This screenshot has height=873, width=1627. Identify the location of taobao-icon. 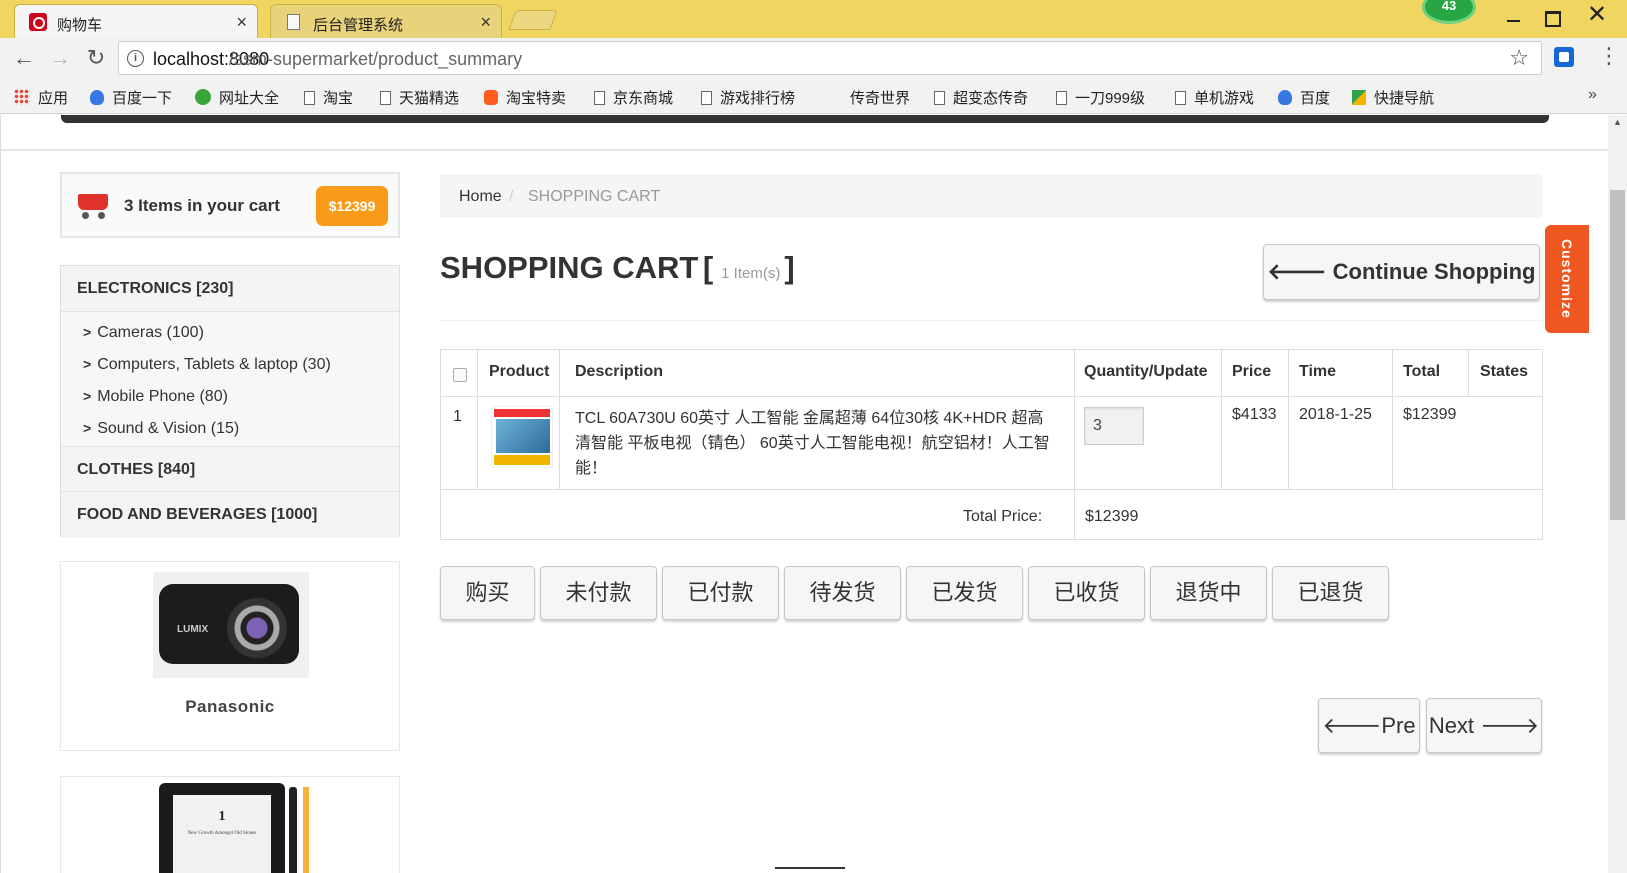
(491, 97).